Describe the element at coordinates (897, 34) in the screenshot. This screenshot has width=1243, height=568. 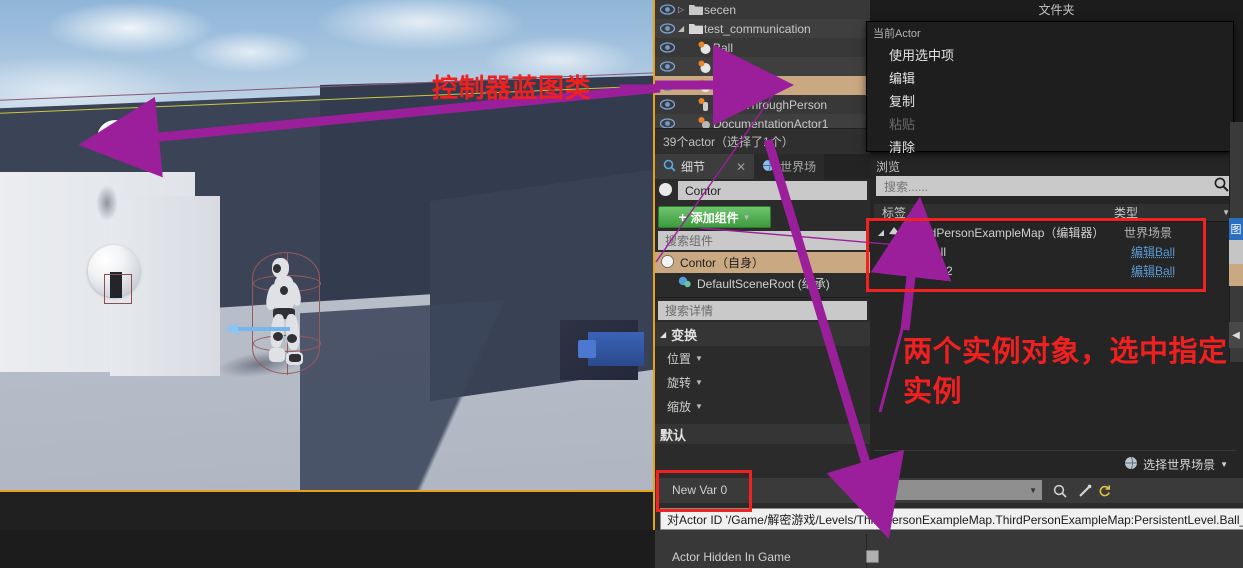
I see `context-menu-header: 当前Actor` at that location.